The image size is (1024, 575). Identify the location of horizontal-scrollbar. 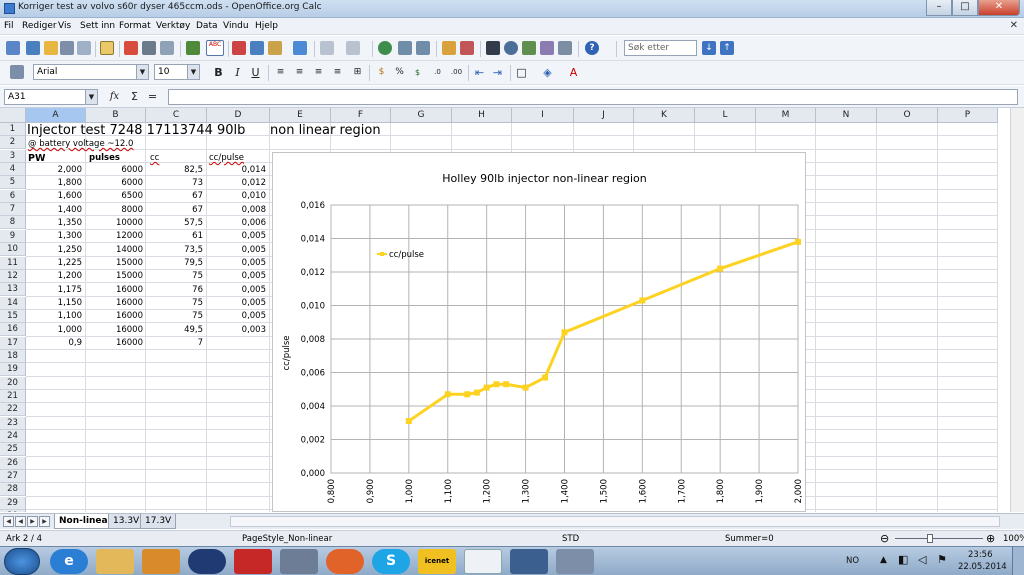
(615, 521).